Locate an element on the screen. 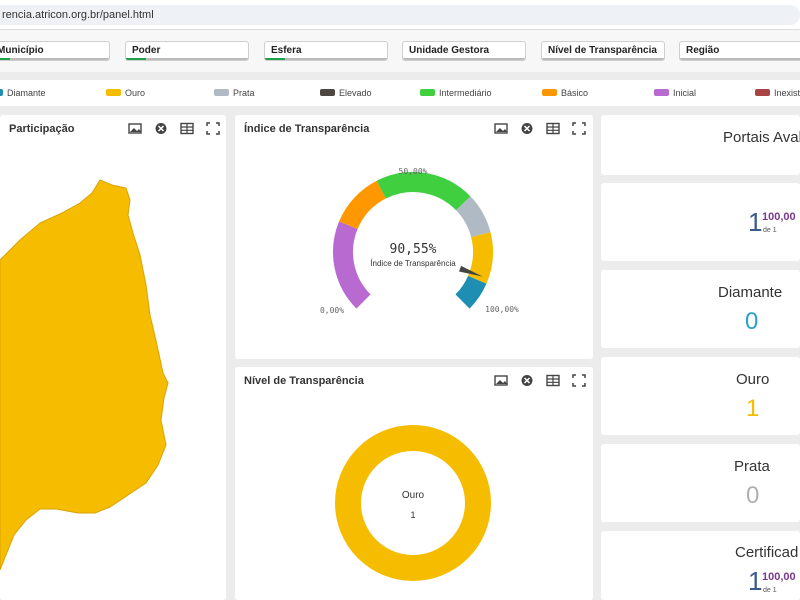 This screenshot has width=800, height=600. legend-item-basico: Básico is located at coordinates (565, 93).